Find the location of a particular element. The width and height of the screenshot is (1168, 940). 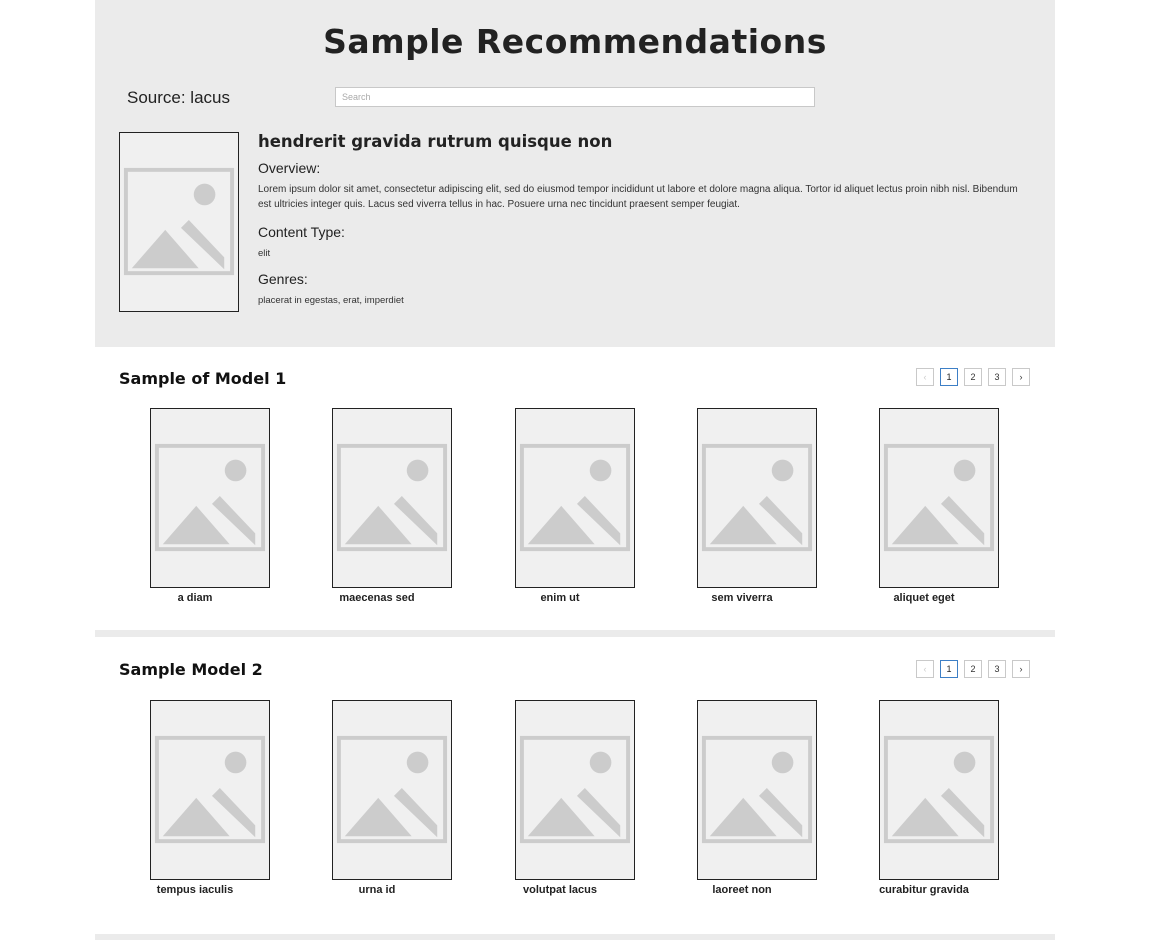

section-title: Sample of Model 1 is located at coordinates (203, 378).